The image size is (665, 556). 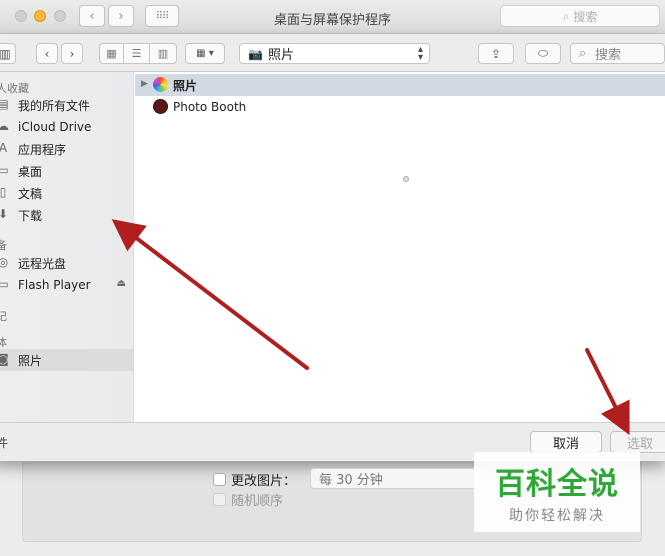 I want to click on random-order-label: 随机顺序, so click(x=257, y=501).